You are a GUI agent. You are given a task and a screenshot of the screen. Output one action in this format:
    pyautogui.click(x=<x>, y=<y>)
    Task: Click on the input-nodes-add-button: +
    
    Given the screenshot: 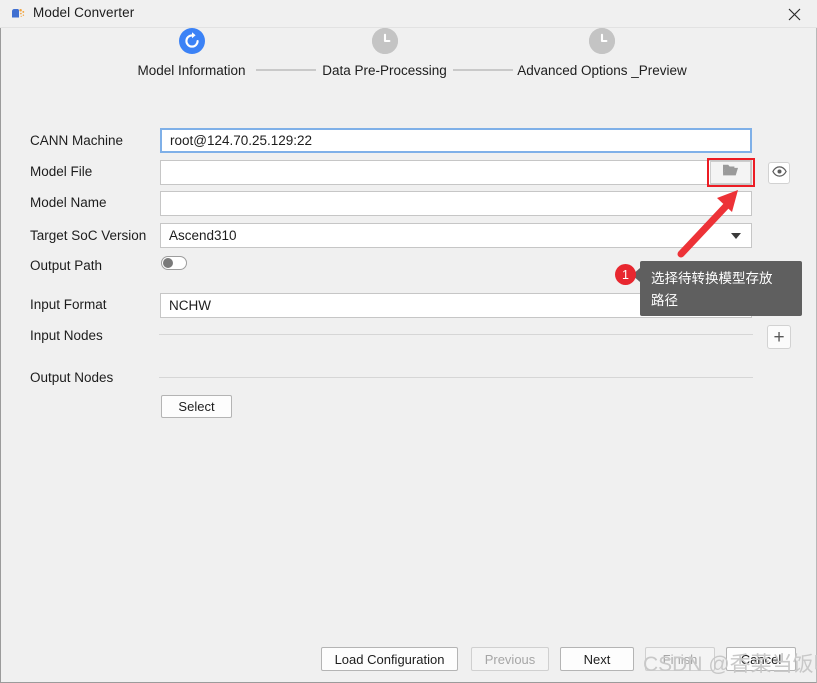 What is the action you would take?
    pyautogui.click(x=779, y=337)
    